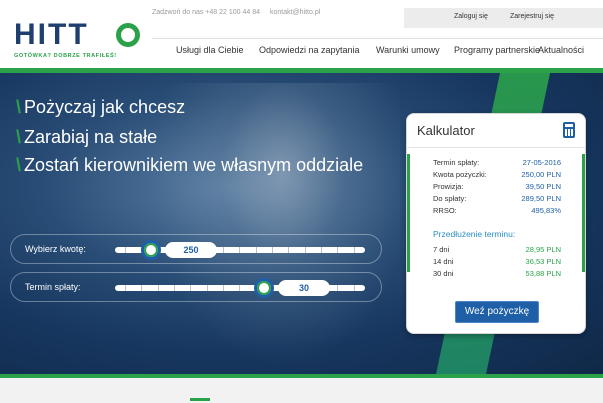 The height and width of the screenshot is (403, 603). What do you see at coordinates (460, 174) in the screenshot?
I see `calc-label: Kwota pożyczki:` at bounding box center [460, 174].